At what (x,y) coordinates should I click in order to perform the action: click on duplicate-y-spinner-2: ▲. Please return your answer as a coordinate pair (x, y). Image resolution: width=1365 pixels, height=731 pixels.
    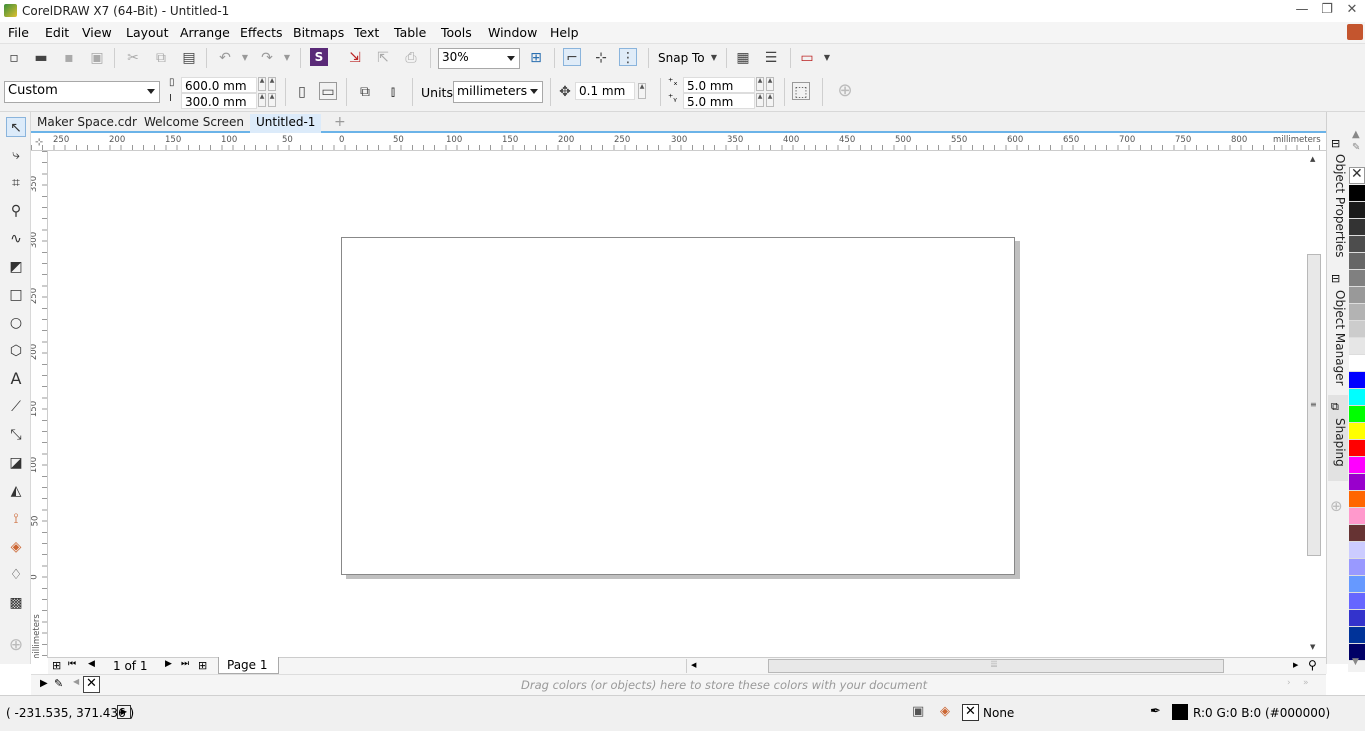
    Looking at the image, I should click on (770, 100).